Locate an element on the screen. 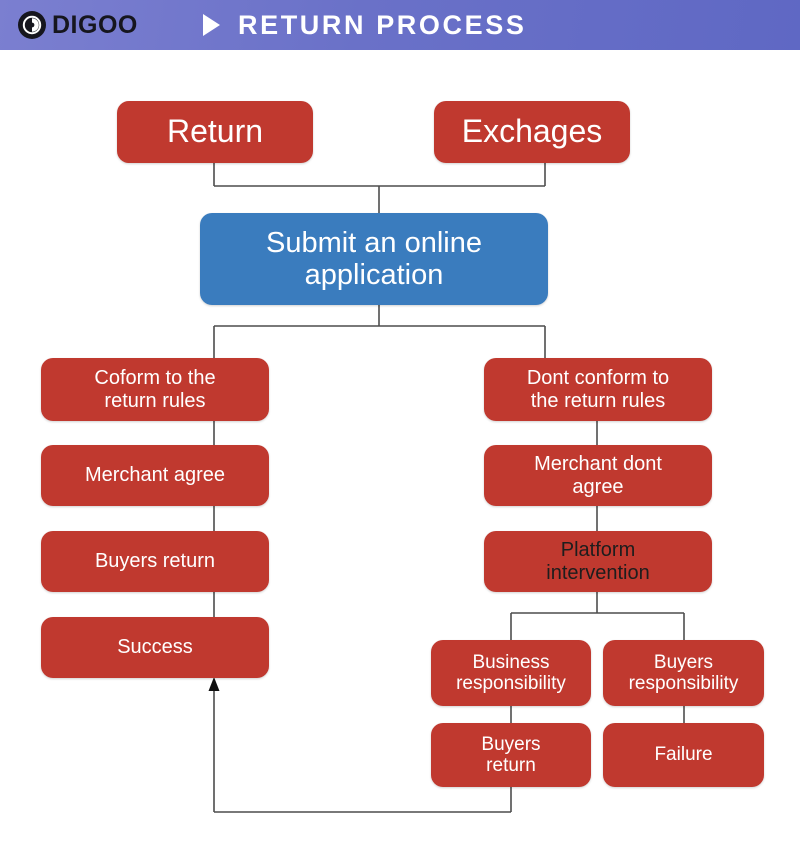 This screenshot has height=866, width=800. node-conform-to-return-rules: Coform to the return rules is located at coordinates (155, 389).